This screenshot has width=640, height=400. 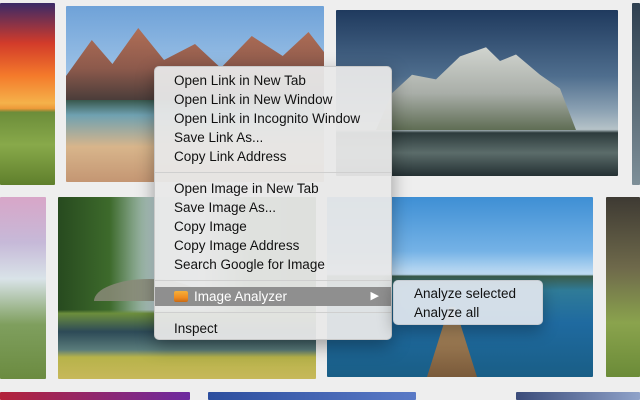 What do you see at coordinates (27, 94) in the screenshot?
I see `image-tile-sunset` at bounding box center [27, 94].